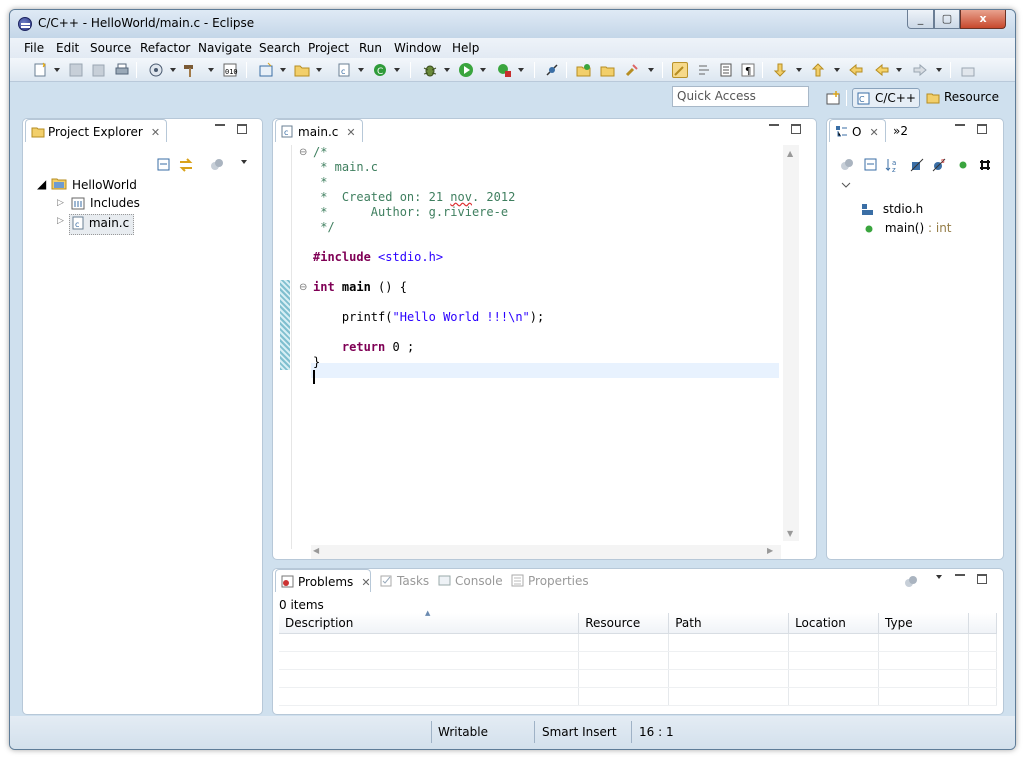 The height and width of the screenshot is (764, 1029). Describe the element at coordinates (550, 580) in the screenshot. I see `tab-properties: Properties` at that location.